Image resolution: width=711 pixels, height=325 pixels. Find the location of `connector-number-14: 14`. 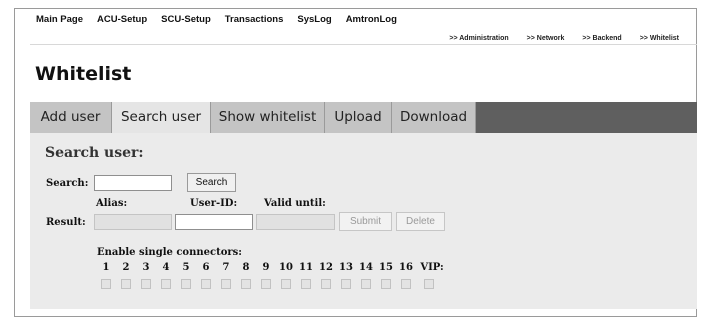

connector-number-14: 14 is located at coordinates (366, 267).